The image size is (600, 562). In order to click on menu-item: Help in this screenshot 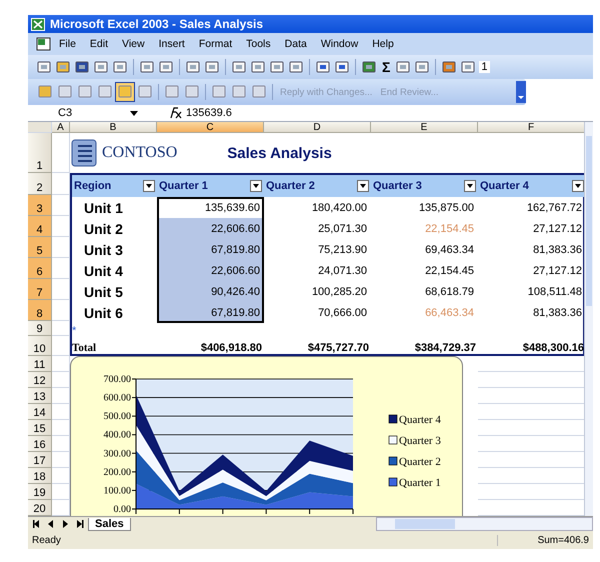, I will do `click(383, 44)`.